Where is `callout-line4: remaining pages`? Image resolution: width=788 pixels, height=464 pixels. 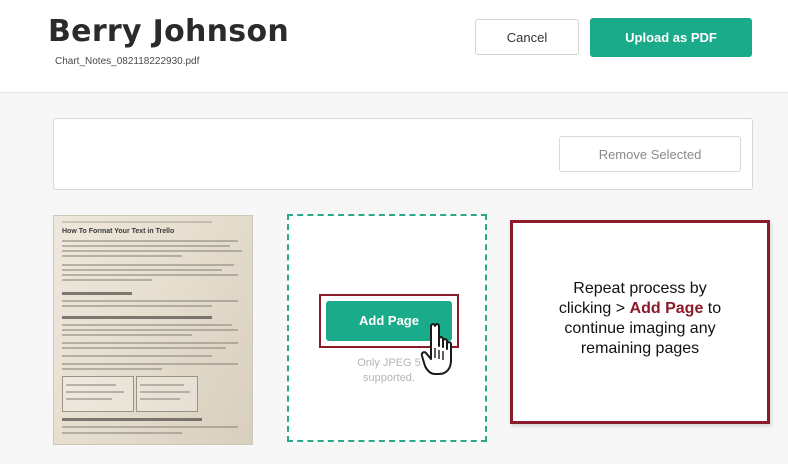
callout-line4: remaining pages is located at coordinates (640, 348).